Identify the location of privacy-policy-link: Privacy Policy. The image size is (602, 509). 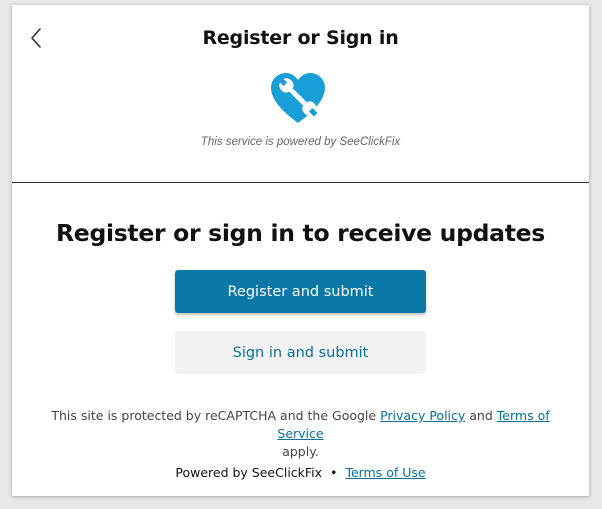
(422, 415).